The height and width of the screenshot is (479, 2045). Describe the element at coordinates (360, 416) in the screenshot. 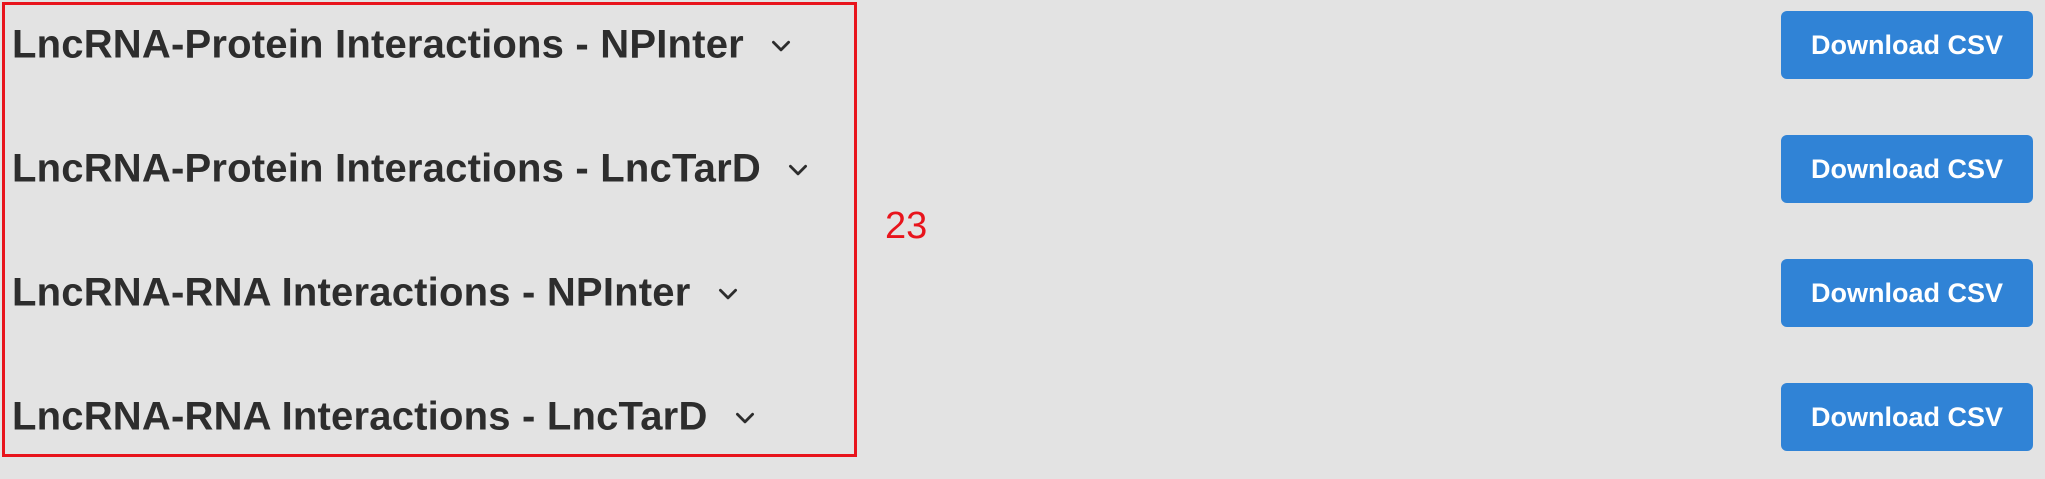

I see `section-title: LncRNA-RNA Interactions - LncTarD` at that location.